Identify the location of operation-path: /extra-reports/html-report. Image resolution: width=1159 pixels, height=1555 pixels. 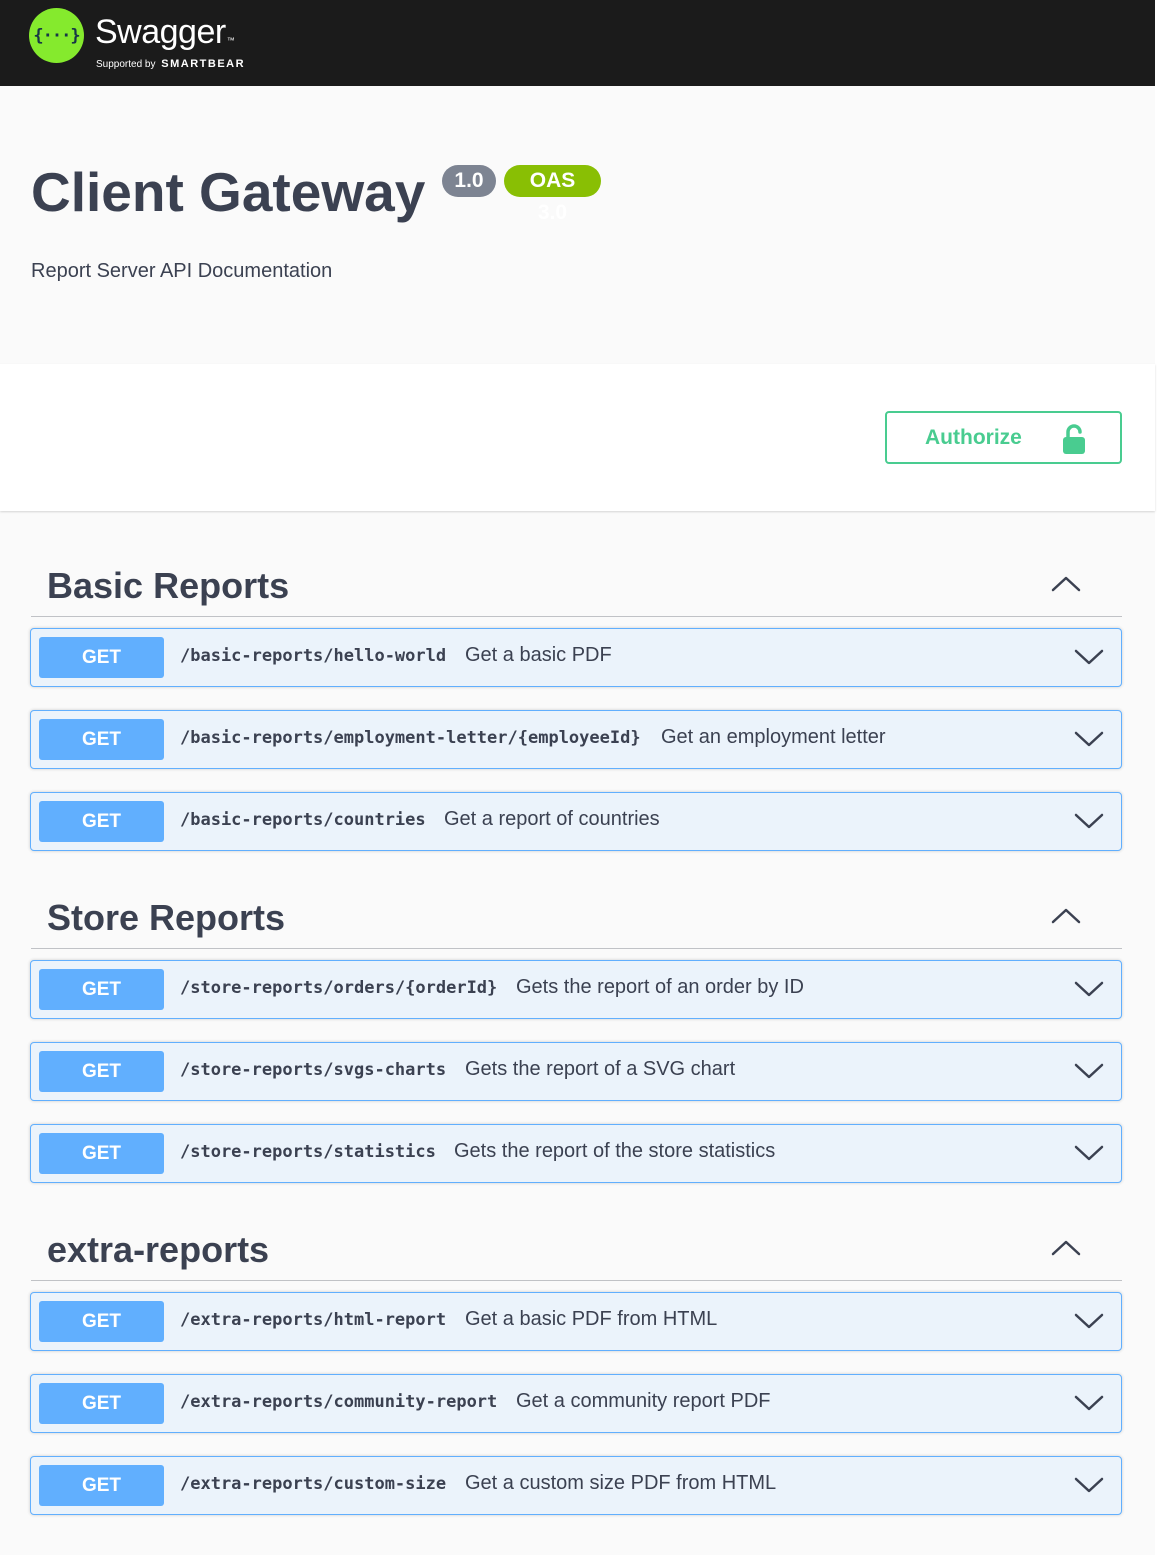
(313, 1320).